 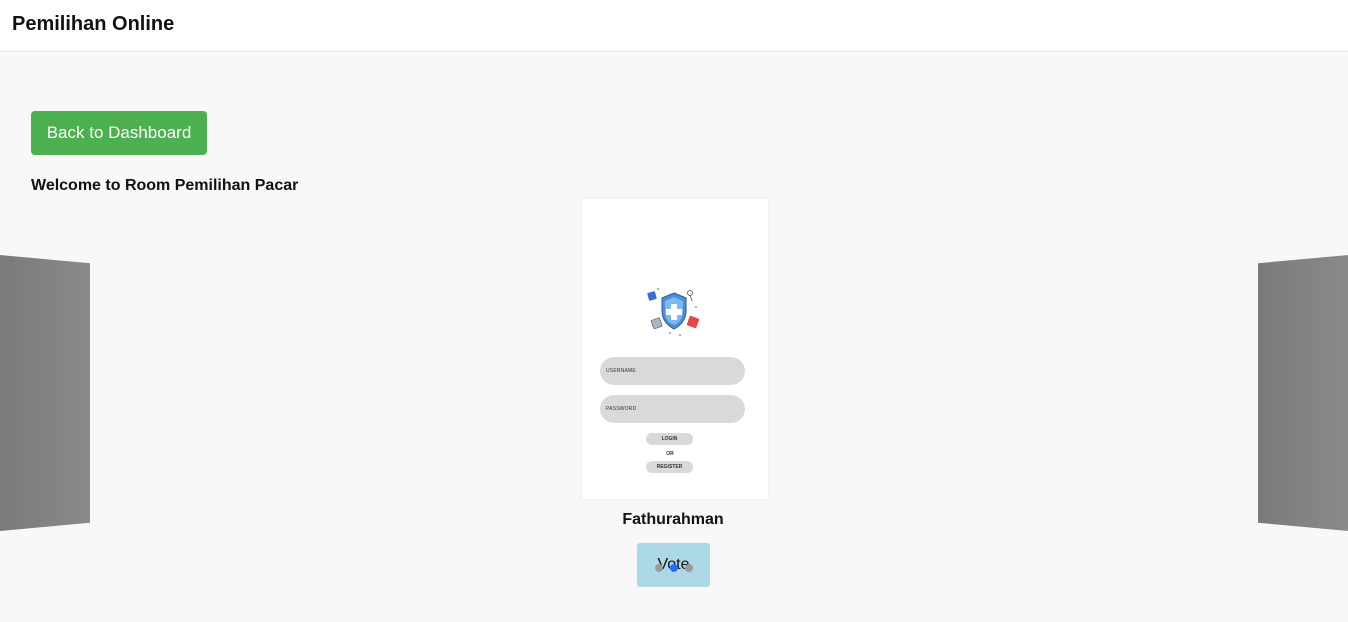 I want to click on photo-or-label: OR, so click(x=670, y=454).